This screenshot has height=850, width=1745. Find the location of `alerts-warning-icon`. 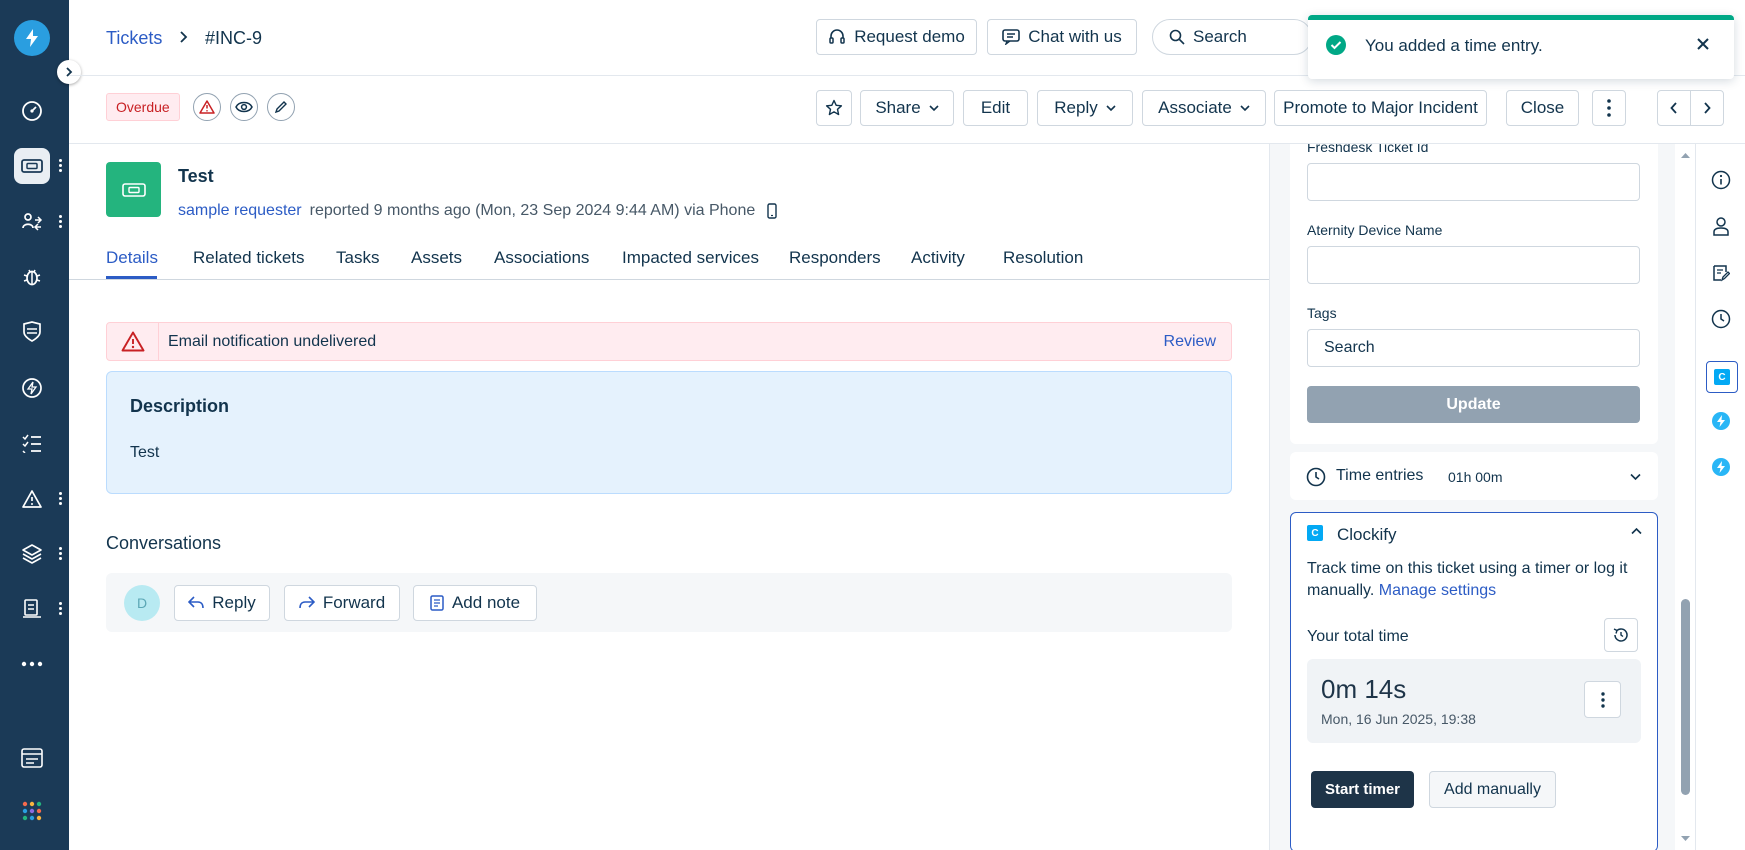

alerts-warning-icon is located at coordinates (32, 499).